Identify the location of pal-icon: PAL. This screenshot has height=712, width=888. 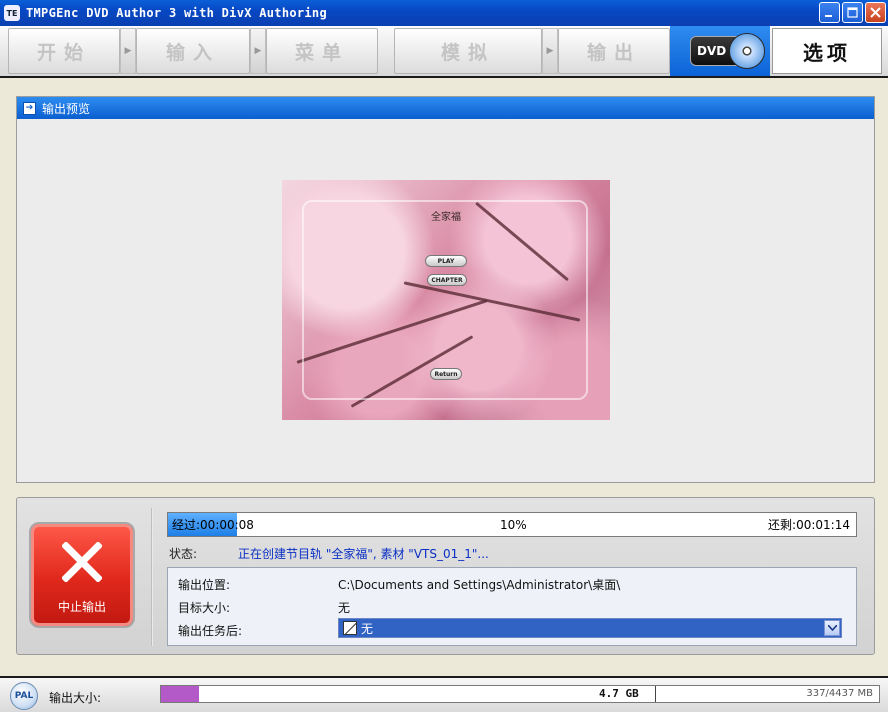
(24, 696).